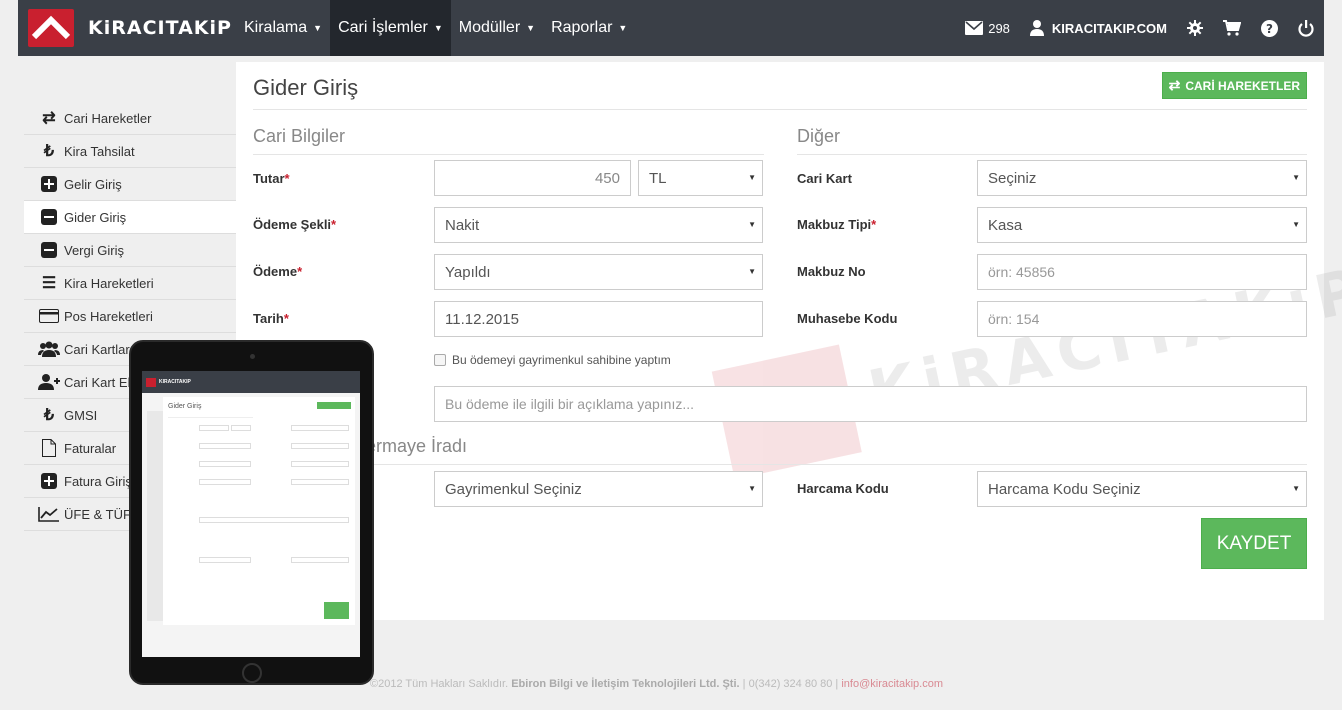 Image resolution: width=1342 pixels, height=710 pixels. What do you see at coordinates (598, 489) in the screenshot?
I see `gayrimenkul-select: Gayrimenkul Seçiniz` at bounding box center [598, 489].